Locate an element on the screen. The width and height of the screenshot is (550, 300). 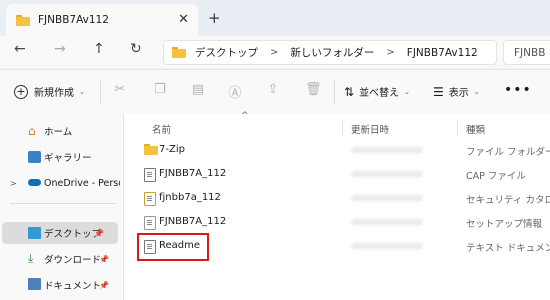
file-name: fjnbb7a_112 is located at coordinates (190, 197).